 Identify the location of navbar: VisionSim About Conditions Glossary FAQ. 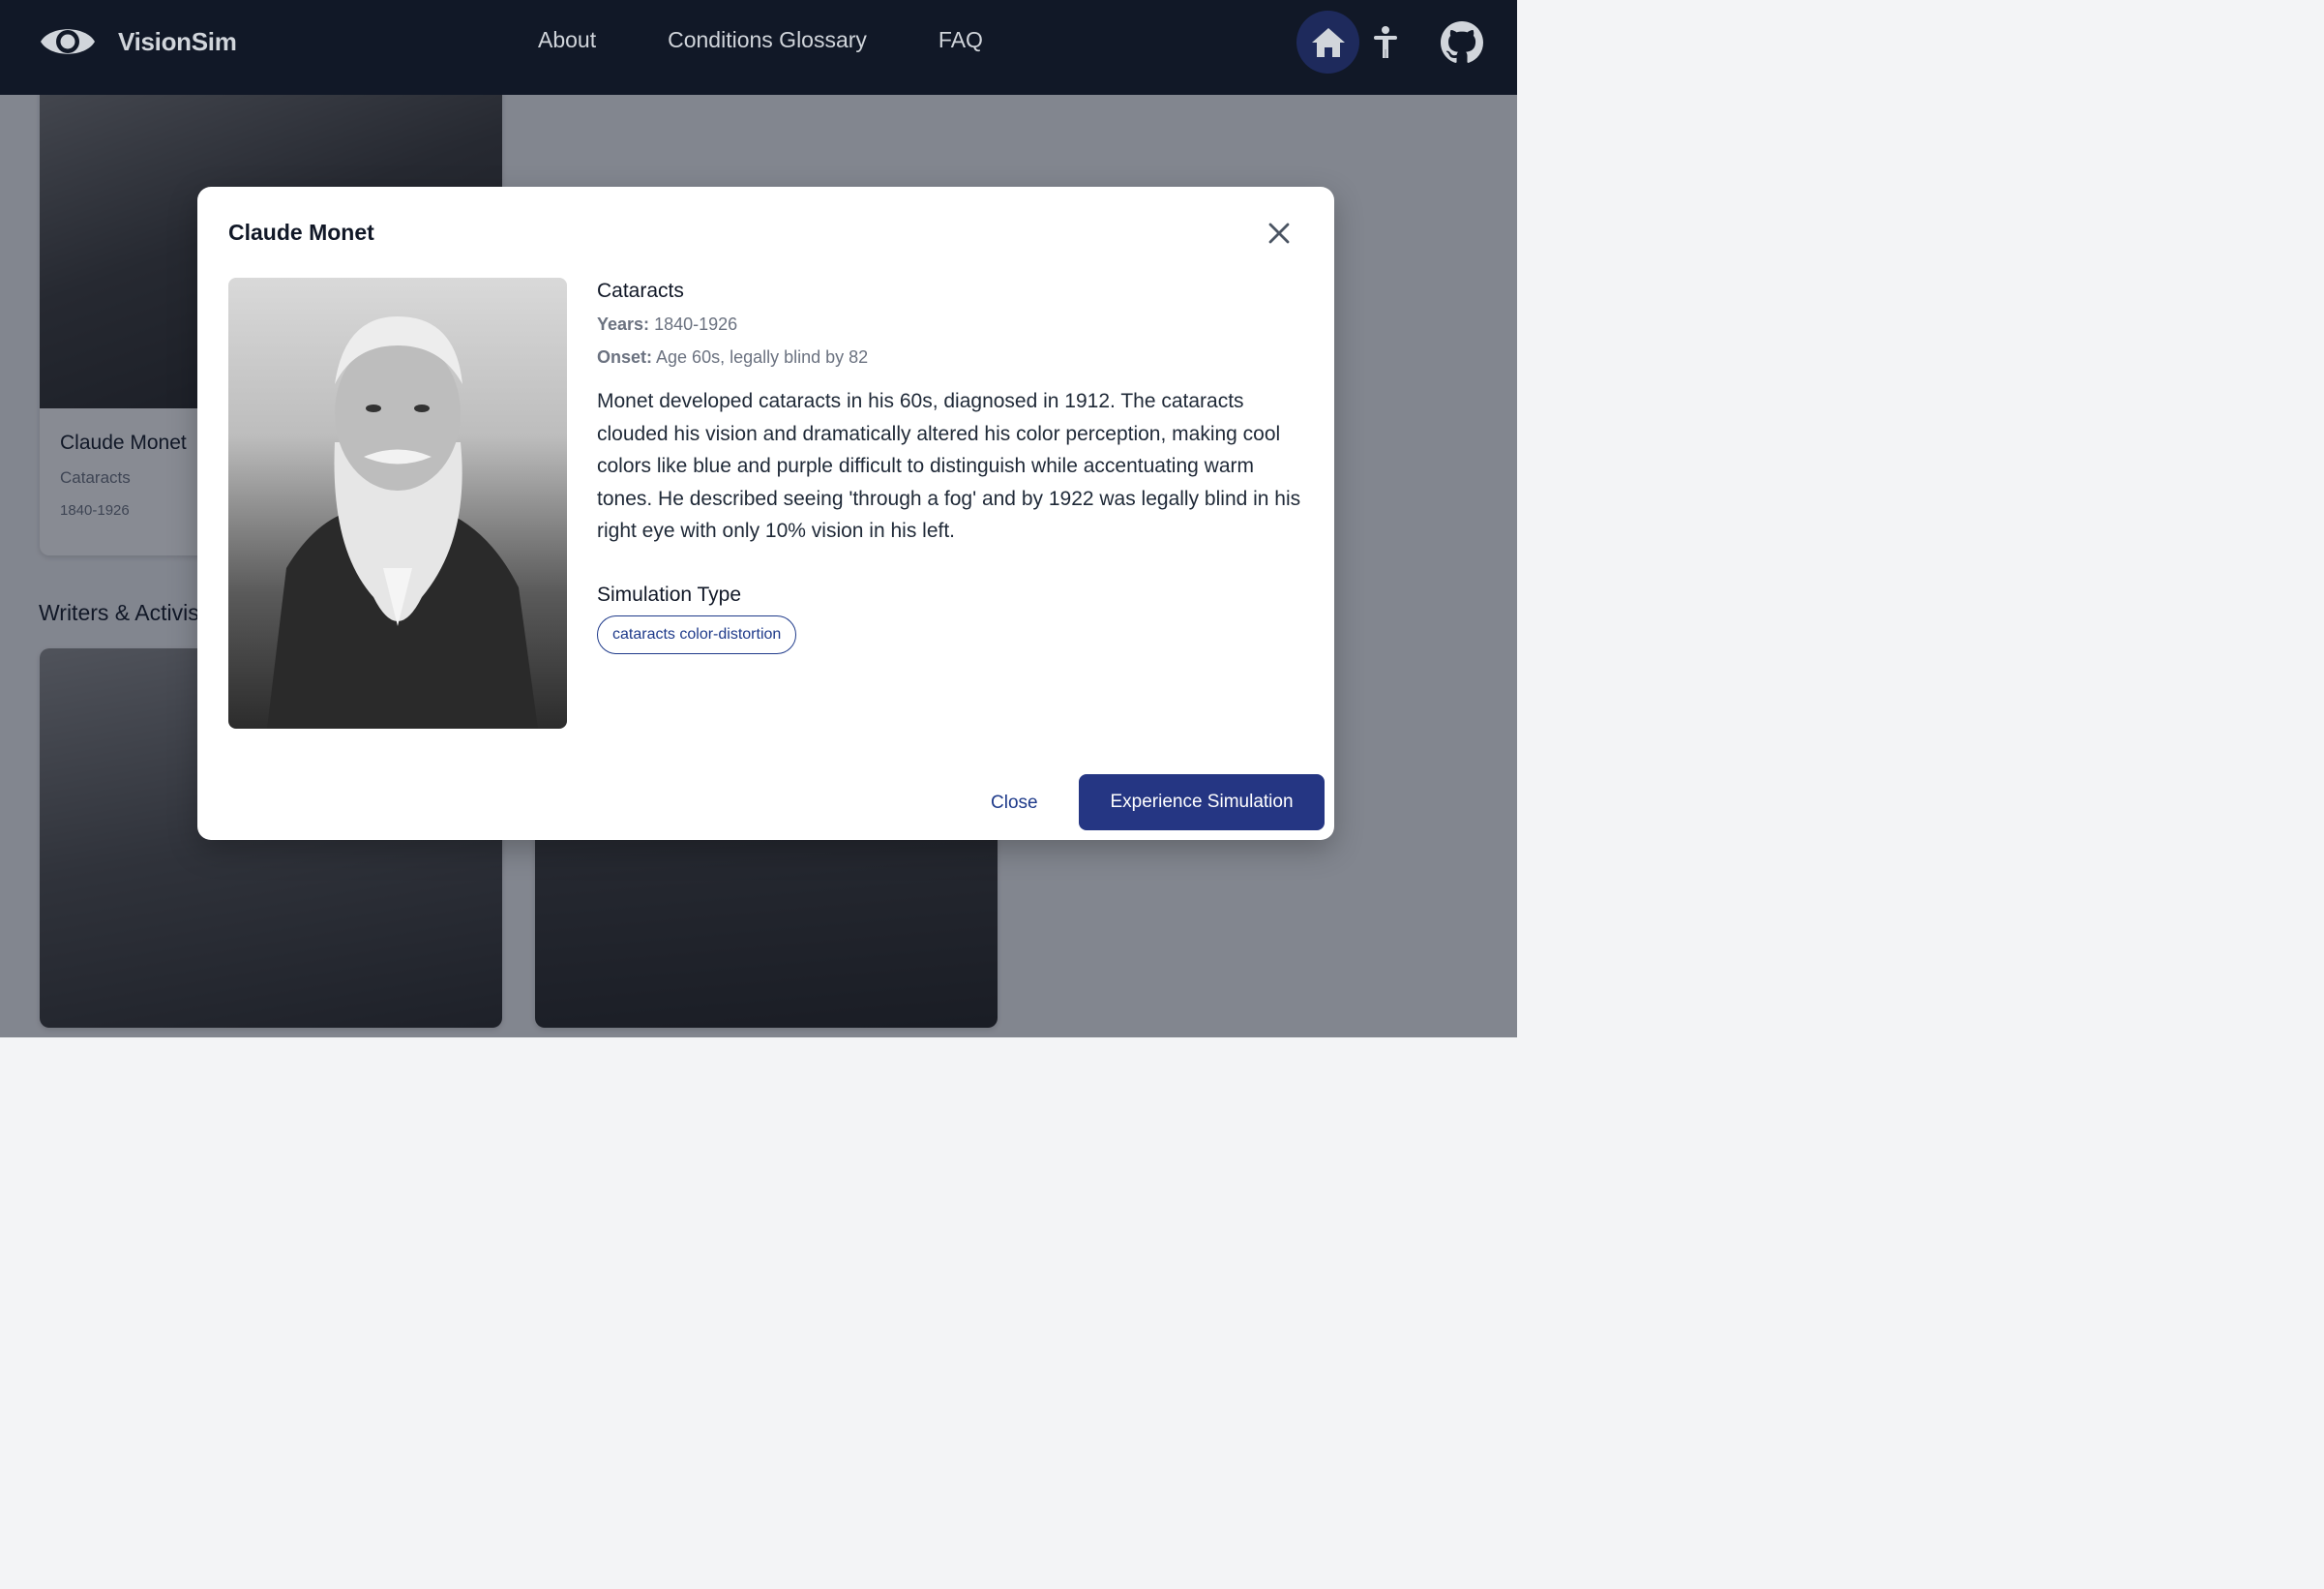
(759, 48).